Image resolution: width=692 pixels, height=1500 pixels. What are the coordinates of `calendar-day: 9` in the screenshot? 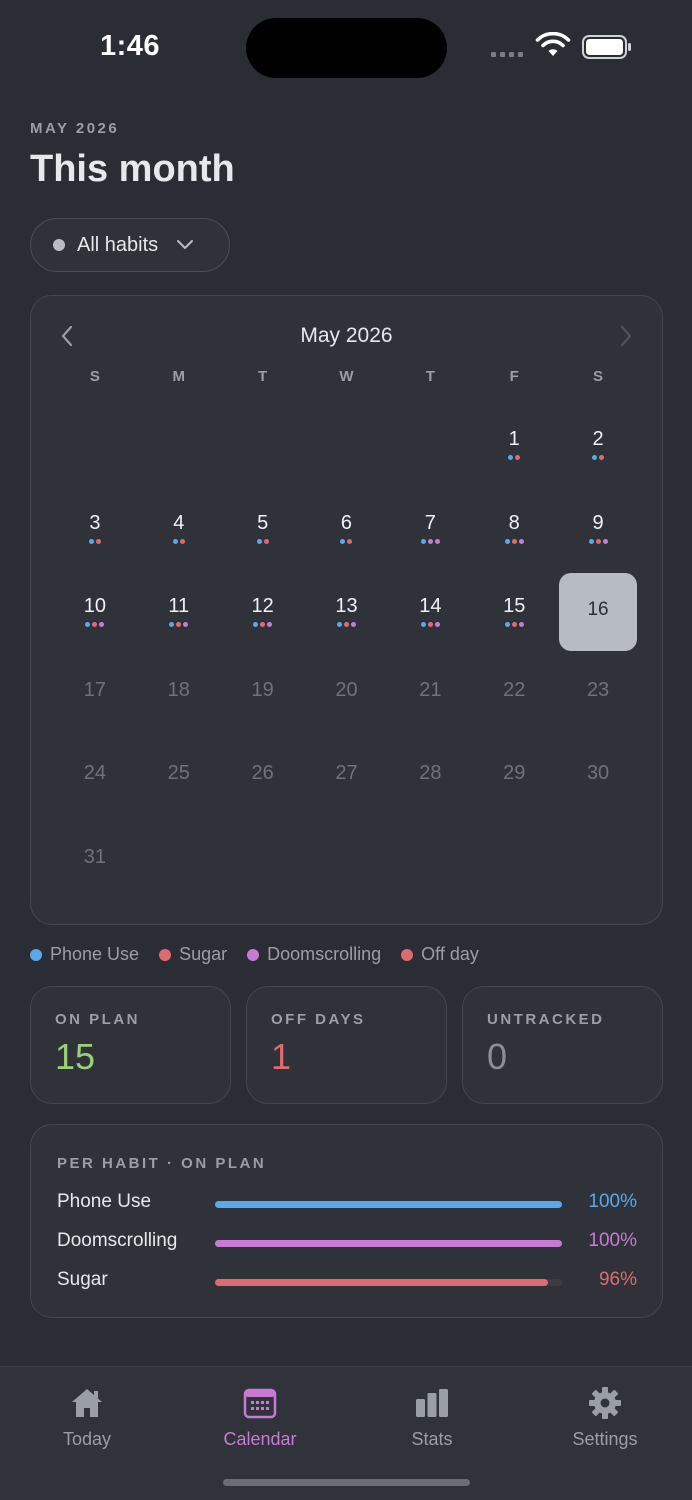 It's located at (598, 530).